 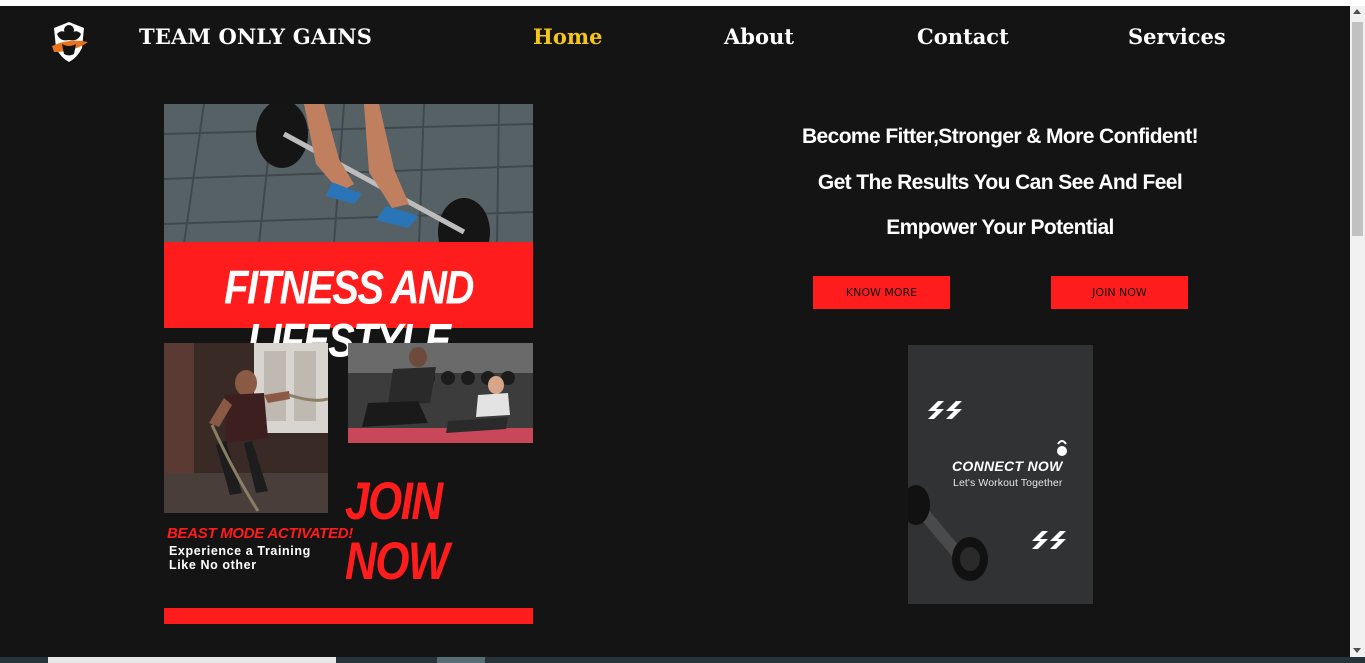 What do you see at coordinates (1007, 466) in the screenshot?
I see `connect-card-title: CONNECT NOW` at bounding box center [1007, 466].